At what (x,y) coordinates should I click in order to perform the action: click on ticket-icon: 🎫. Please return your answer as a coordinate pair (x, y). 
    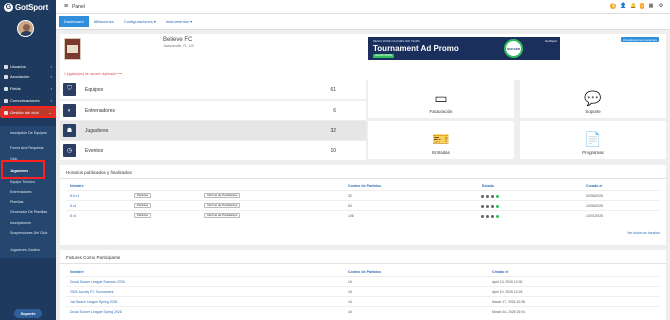
    Looking at the image, I should click on (441, 139).